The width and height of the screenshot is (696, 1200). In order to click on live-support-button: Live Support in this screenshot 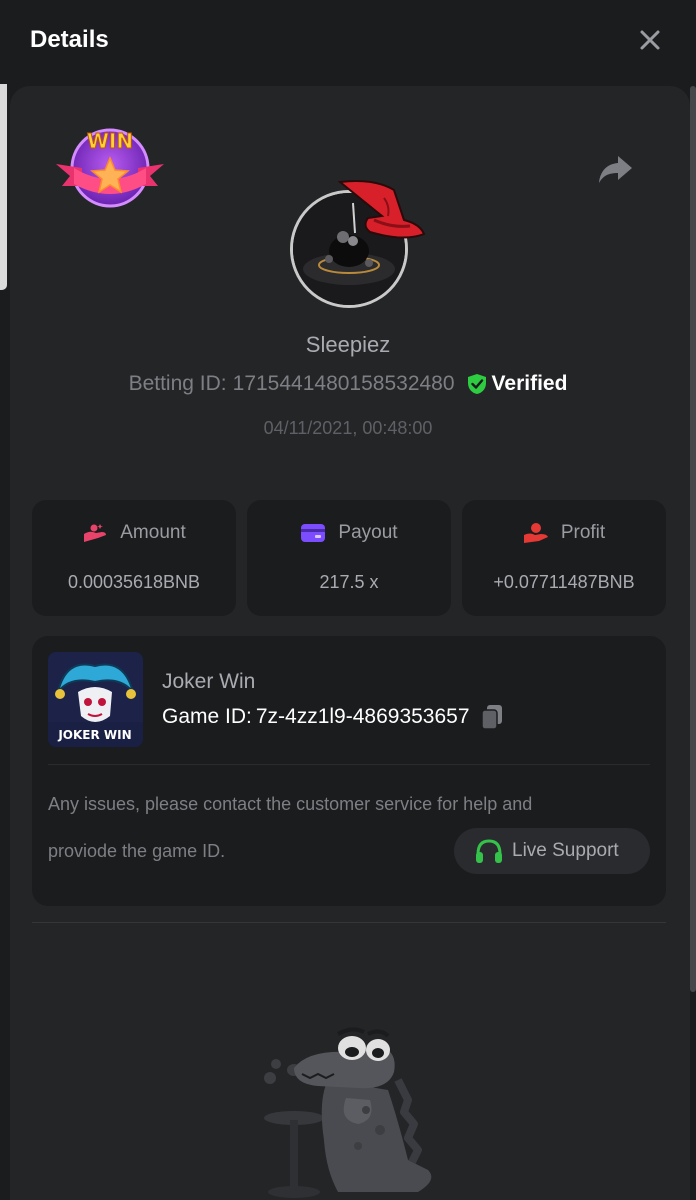, I will do `click(552, 851)`.